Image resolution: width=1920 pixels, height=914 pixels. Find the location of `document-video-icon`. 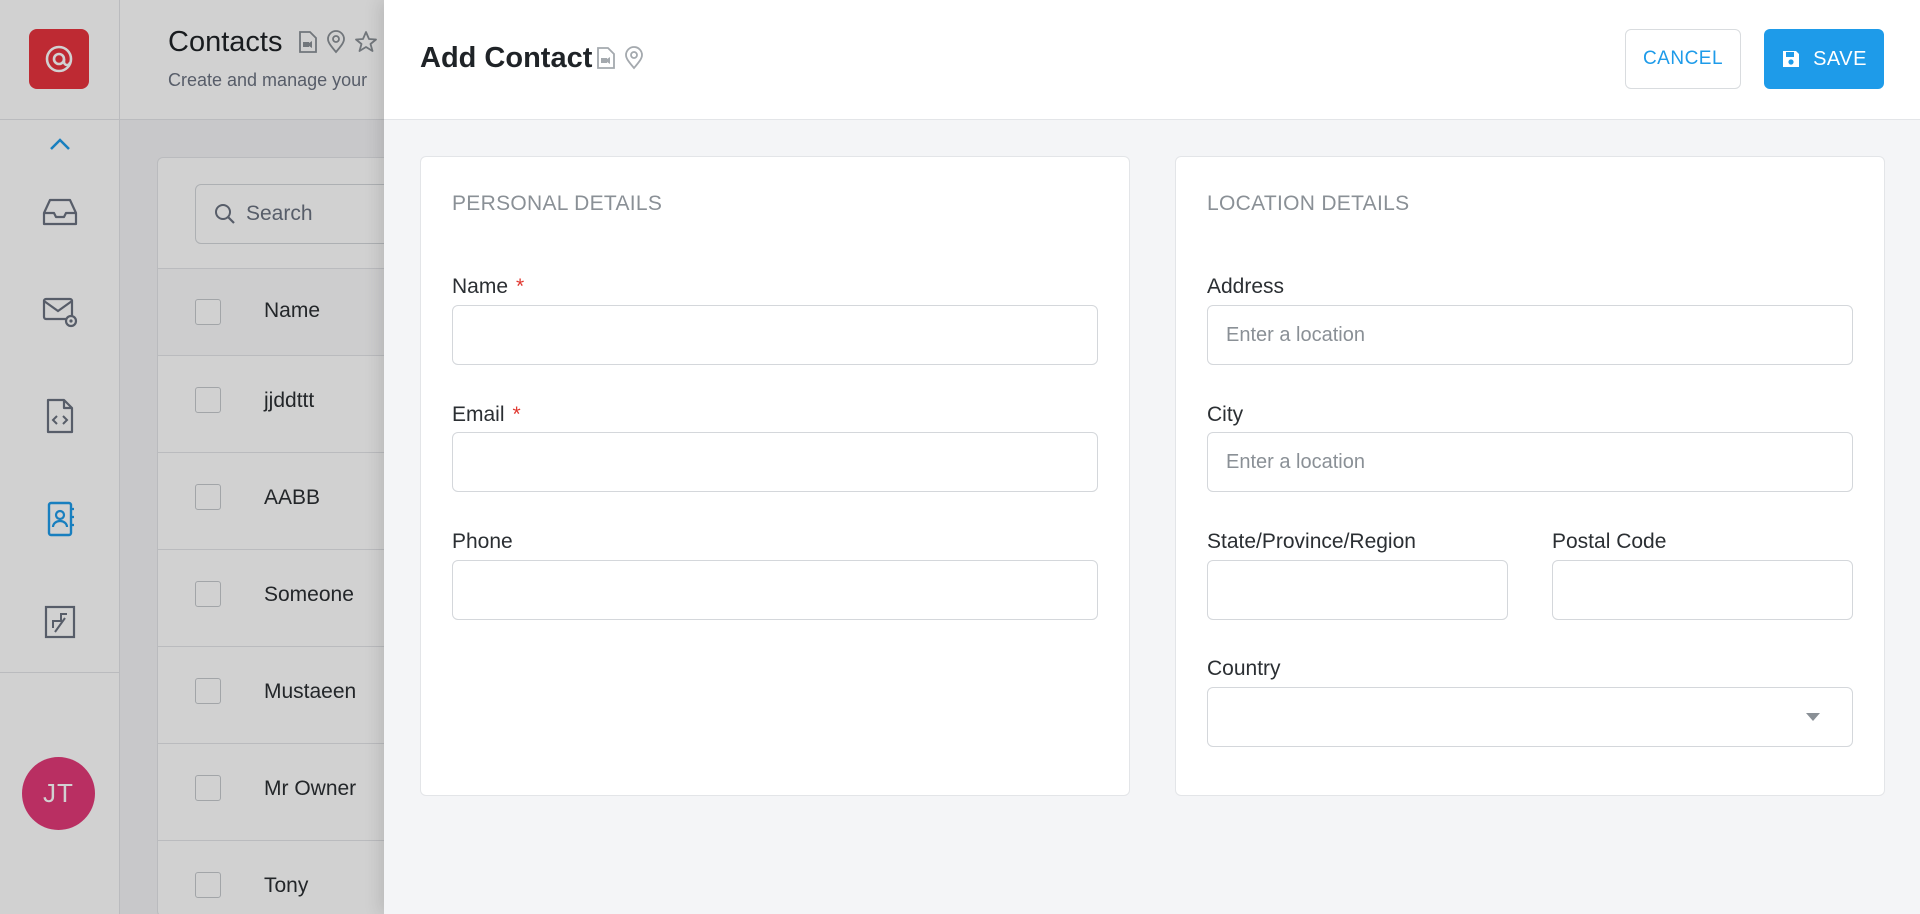

document-video-icon is located at coordinates (606, 58).